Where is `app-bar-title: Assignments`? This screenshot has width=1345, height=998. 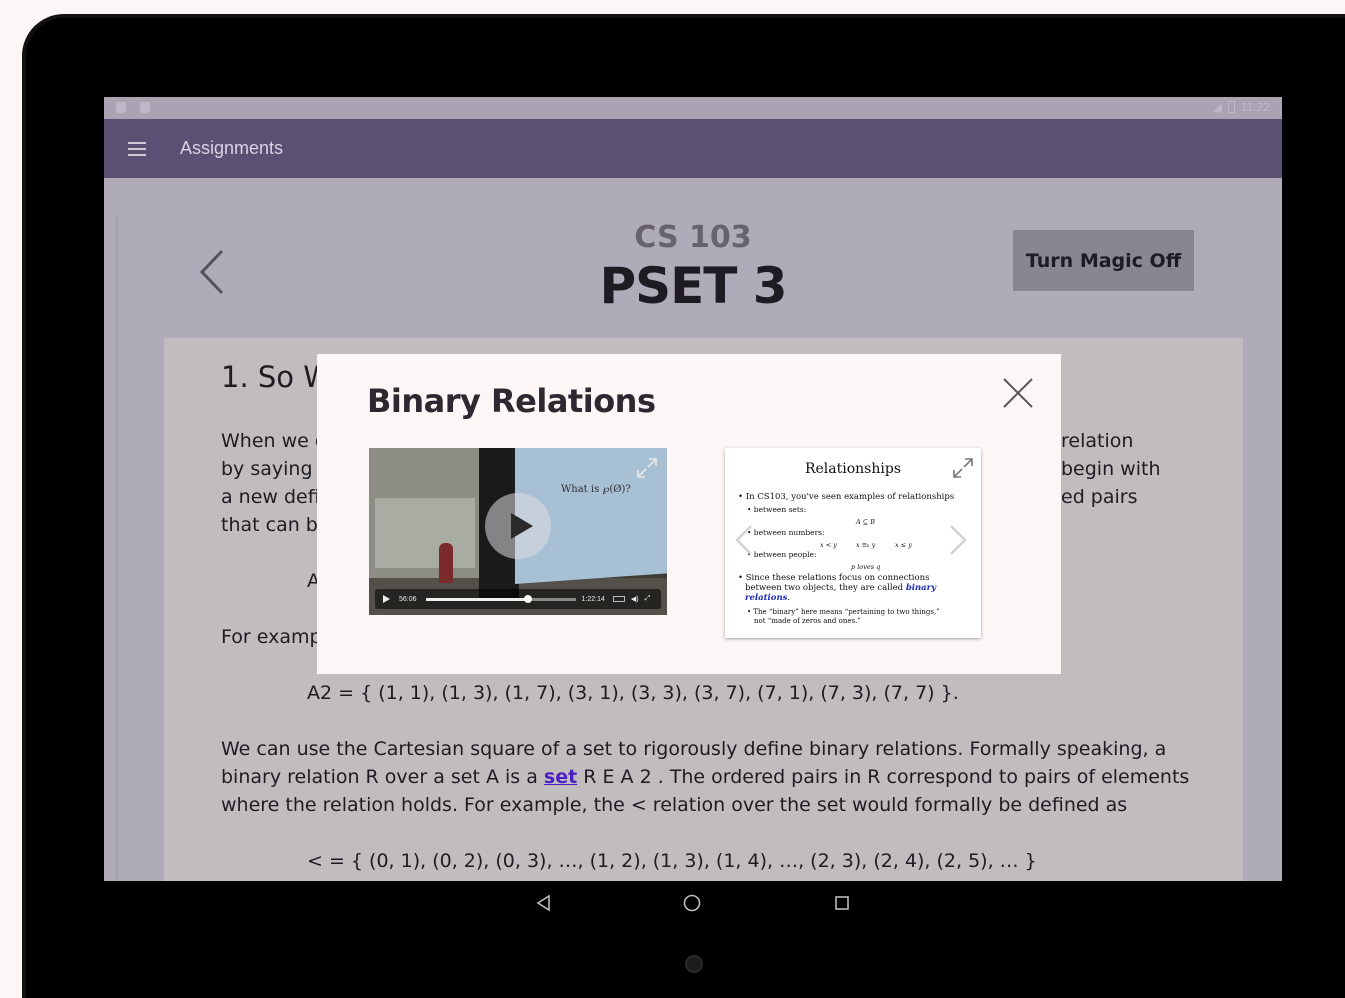 app-bar-title: Assignments is located at coordinates (232, 148).